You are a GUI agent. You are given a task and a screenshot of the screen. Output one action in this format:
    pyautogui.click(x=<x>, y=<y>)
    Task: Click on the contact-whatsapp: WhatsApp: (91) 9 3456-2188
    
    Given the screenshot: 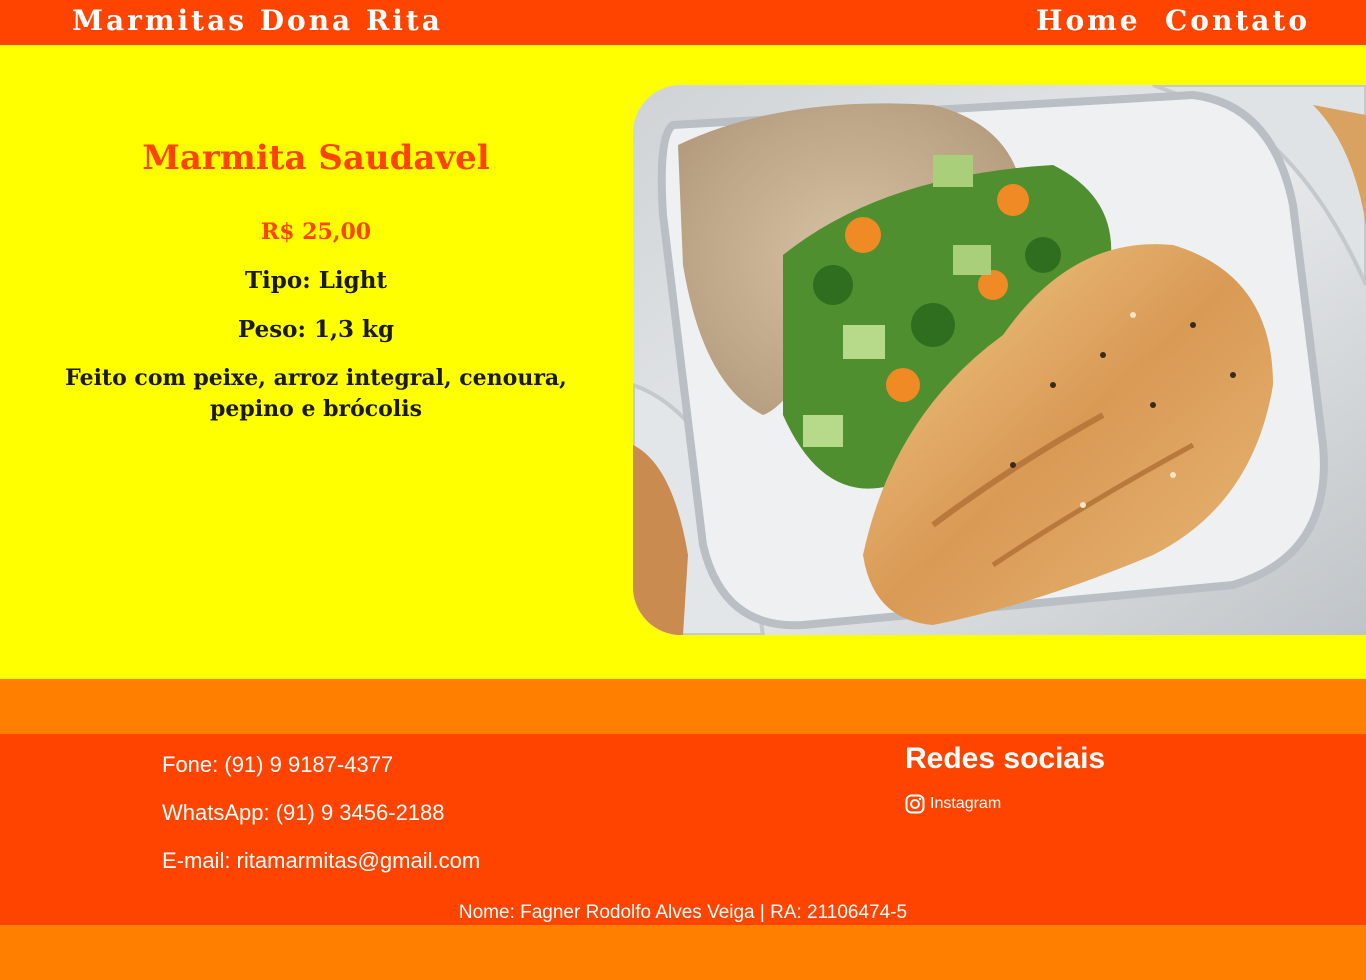 What is the action you would take?
    pyautogui.click(x=303, y=812)
    